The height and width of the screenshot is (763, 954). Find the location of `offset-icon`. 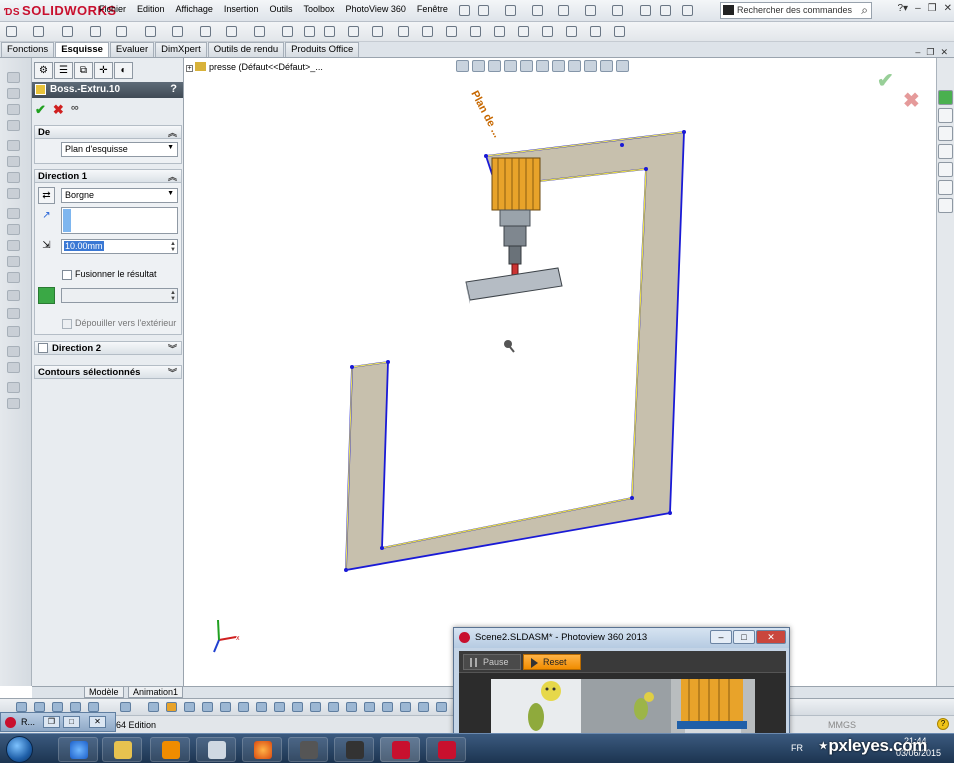

offset-icon is located at coordinates (377, 31).